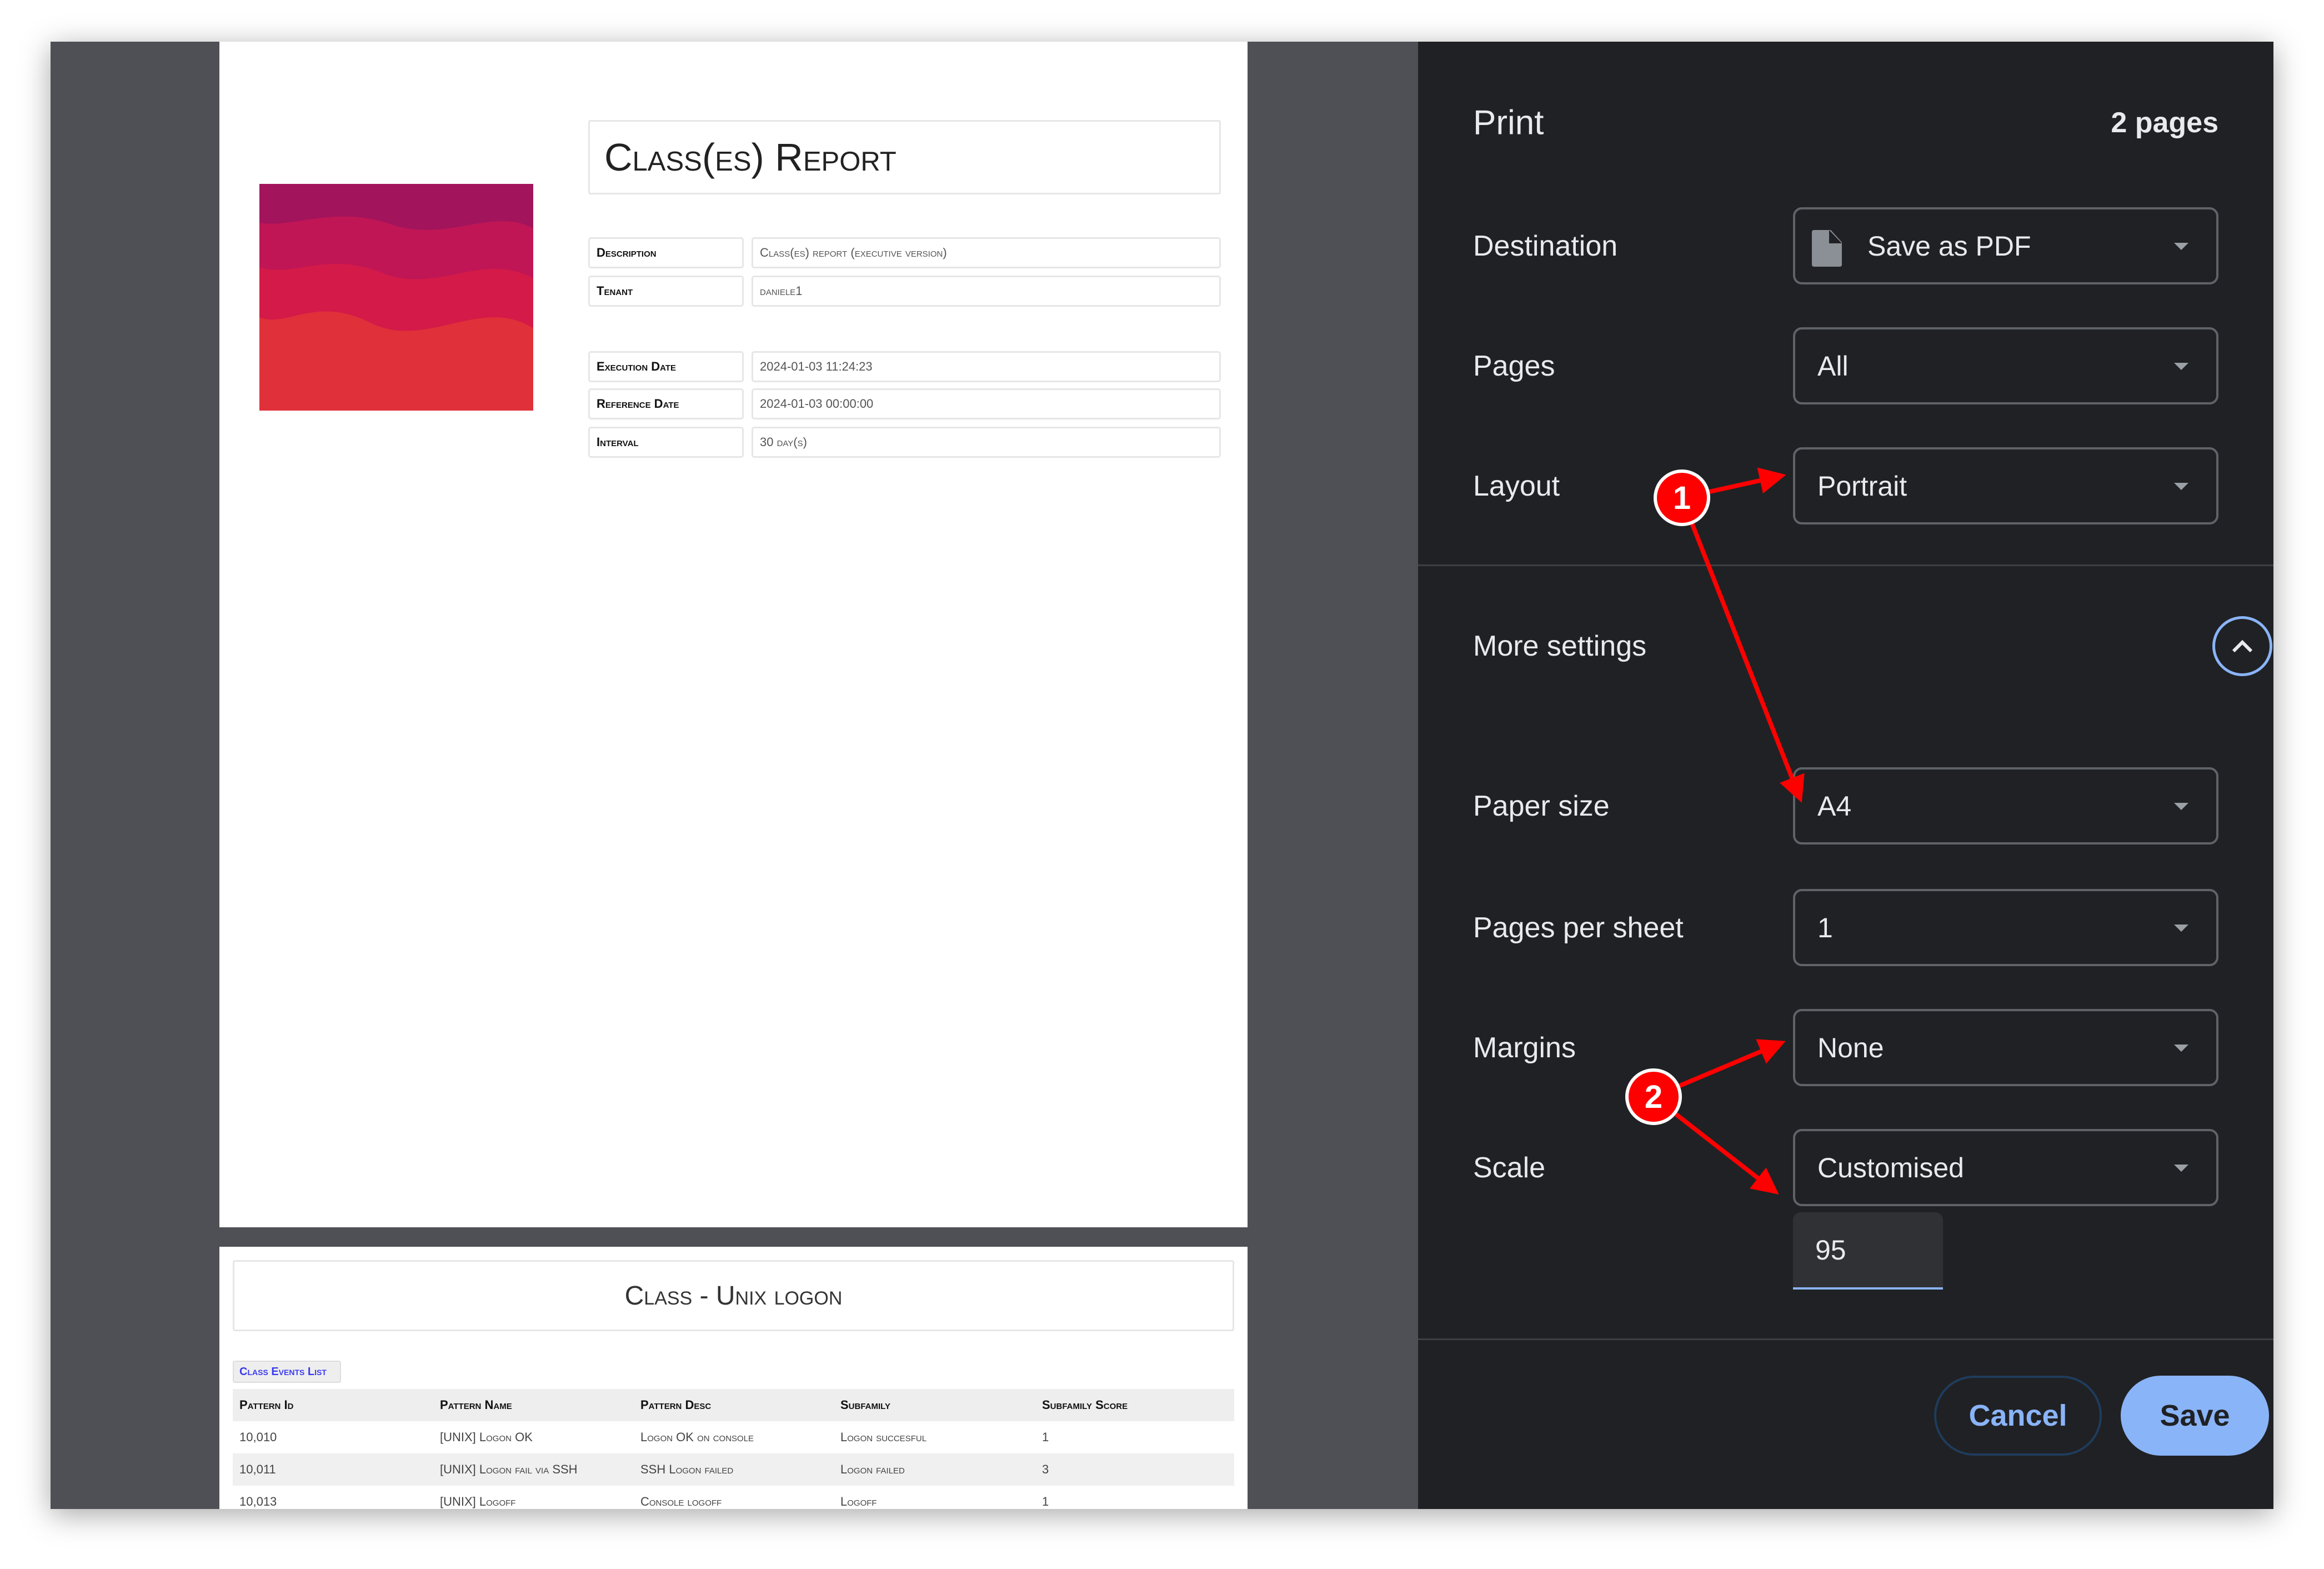  I want to click on pages-select: All, so click(2005, 366).